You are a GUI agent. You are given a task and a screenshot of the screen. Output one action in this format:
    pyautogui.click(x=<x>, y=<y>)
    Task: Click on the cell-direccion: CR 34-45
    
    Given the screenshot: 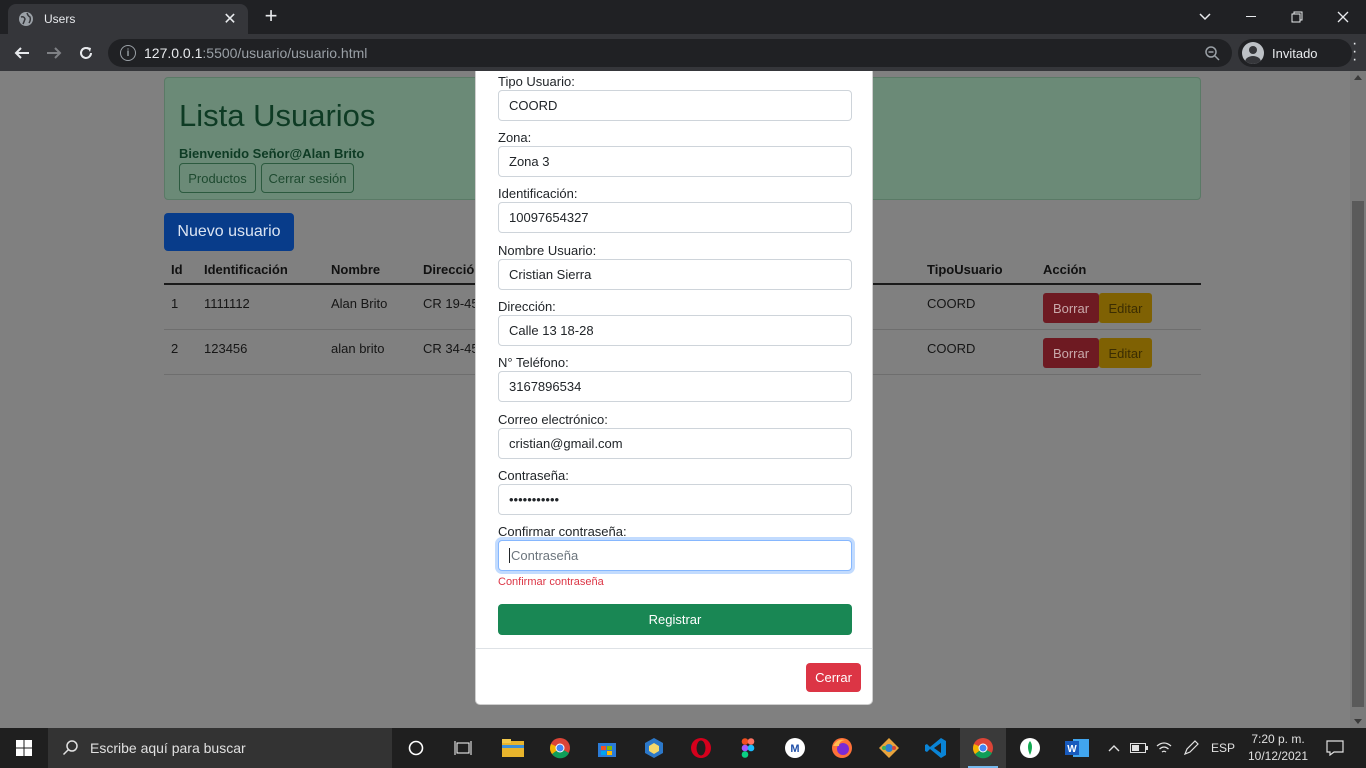 What is the action you would take?
    pyautogui.click(x=451, y=348)
    